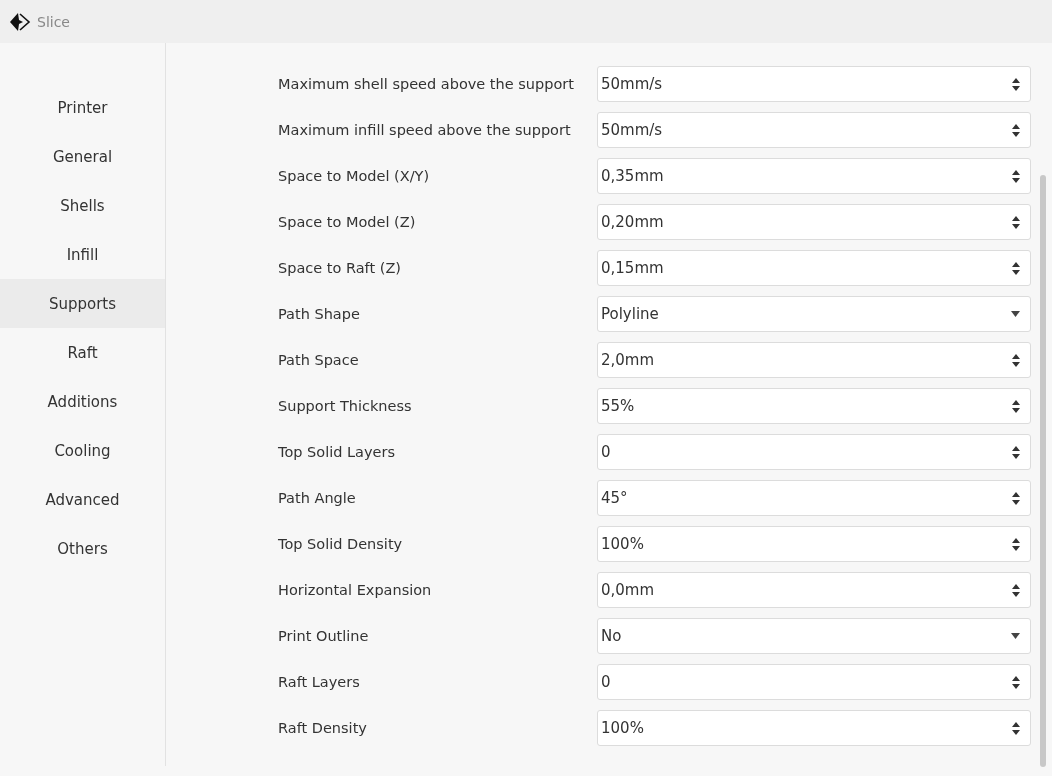 Image resolution: width=1052 pixels, height=776 pixels. What do you see at coordinates (53, 21) in the screenshot?
I see `window-title: Slice` at bounding box center [53, 21].